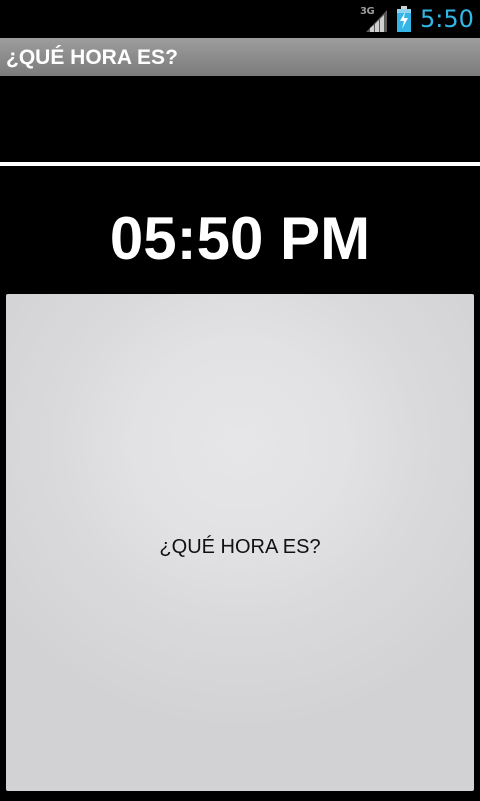 The width and height of the screenshot is (480, 801). What do you see at coordinates (240, 119) in the screenshot?
I see `top-spacer` at bounding box center [240, 119].